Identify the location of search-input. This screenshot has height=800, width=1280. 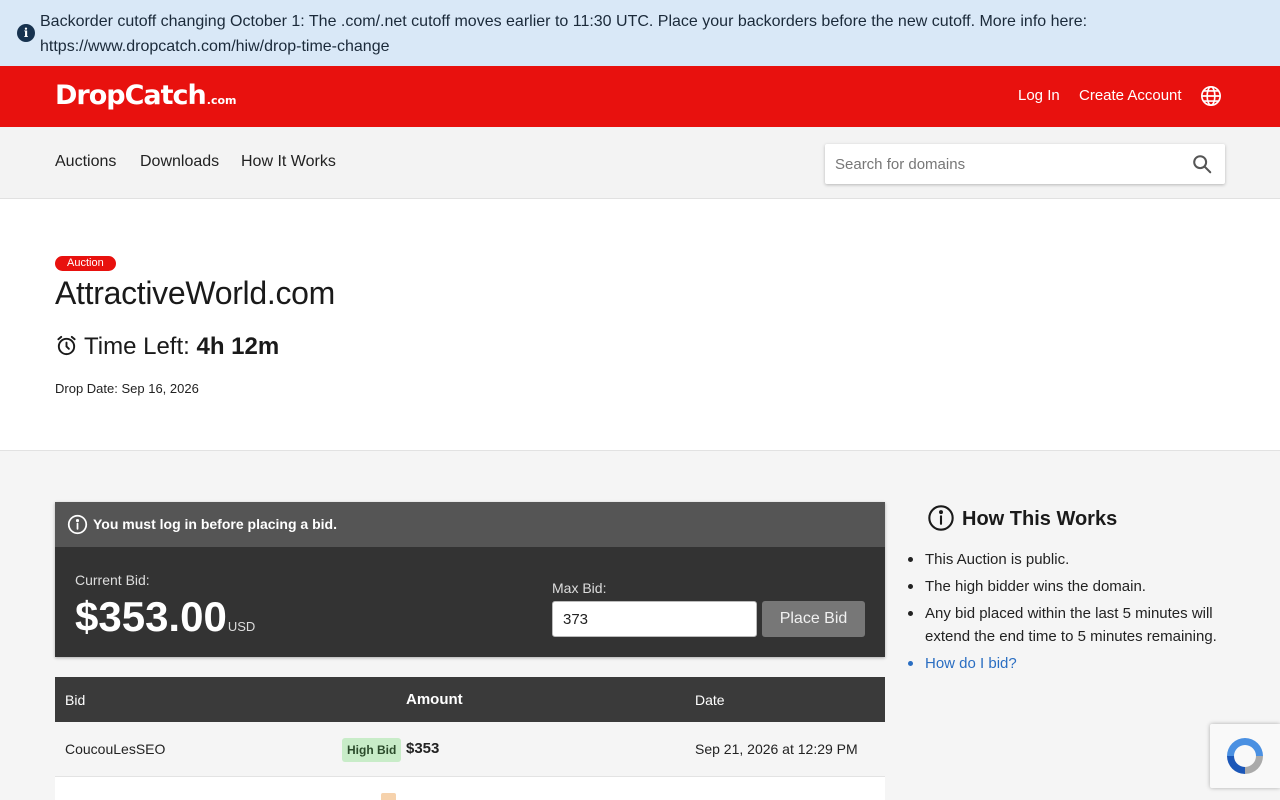
(1005, 164).